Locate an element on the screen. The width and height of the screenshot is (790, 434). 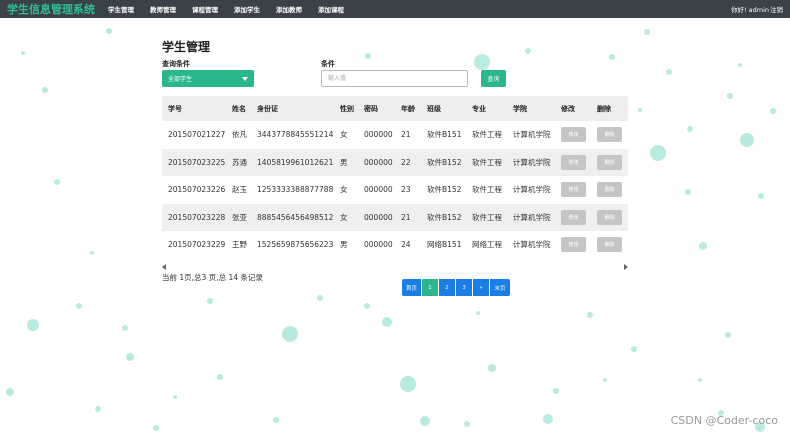
column-header: 班级 is located at coordinates (443, 108).